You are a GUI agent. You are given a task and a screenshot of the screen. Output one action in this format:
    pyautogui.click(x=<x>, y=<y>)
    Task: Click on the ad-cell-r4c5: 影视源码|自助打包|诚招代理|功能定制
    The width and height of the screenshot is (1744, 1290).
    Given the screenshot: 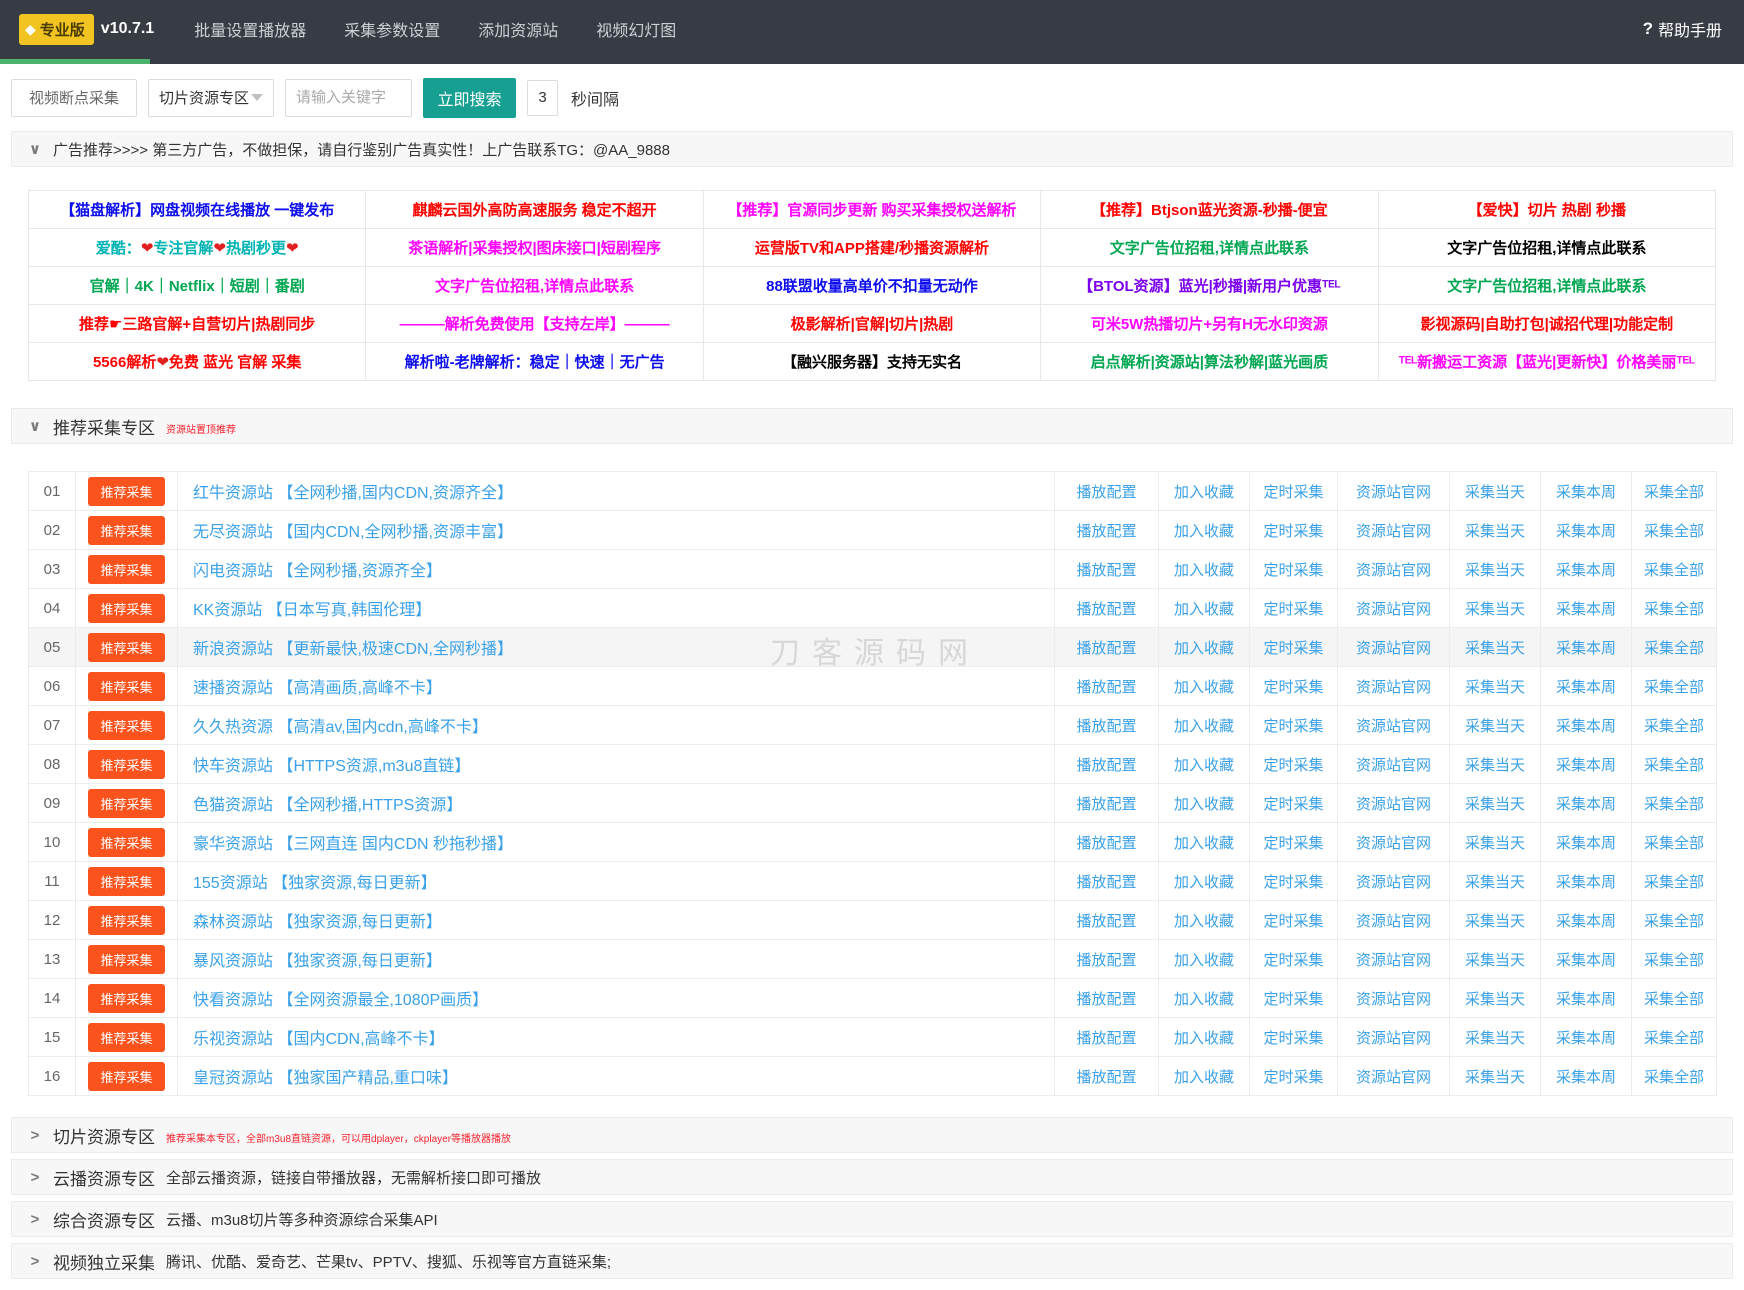 What is the action you would take?
    pyautogui.click(x=1547, y=323)
    